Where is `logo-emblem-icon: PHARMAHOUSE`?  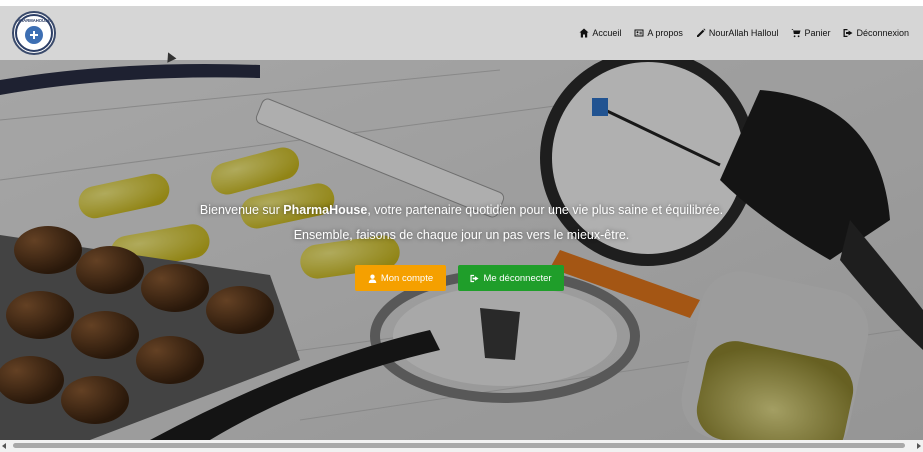 logo-emblem-icon: PHARMAHOUSE is located at coordinates (34, 33).